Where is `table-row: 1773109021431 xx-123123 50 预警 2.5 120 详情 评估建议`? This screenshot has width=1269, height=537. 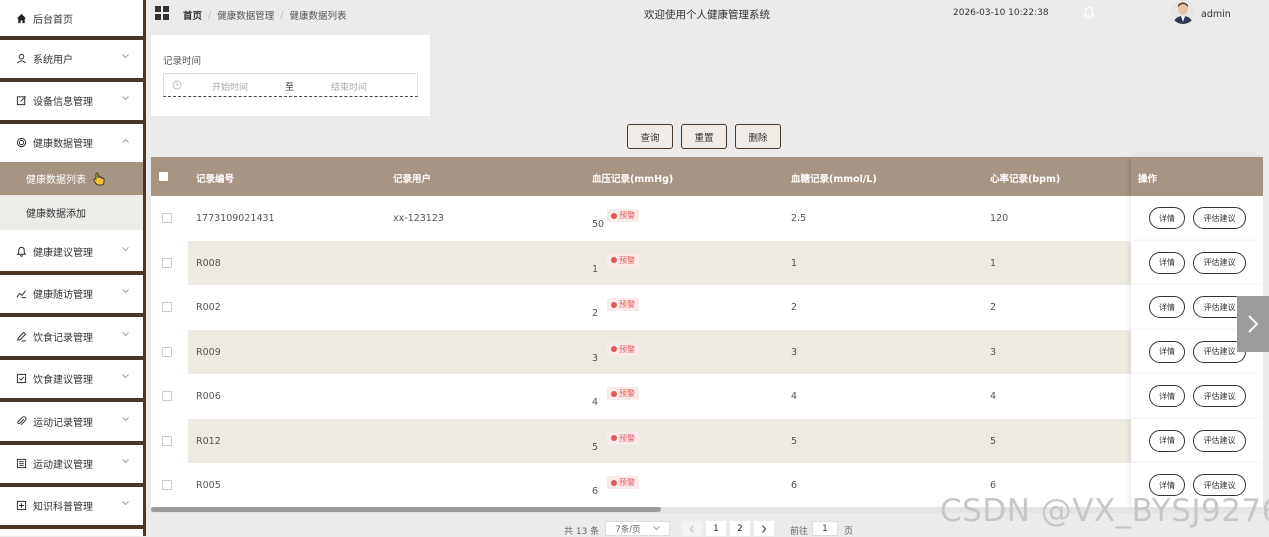
table-row: 1773109021431 xx-123123 50 预警 2.5 120 详情 评估建议 is located at coordinates (707, 218).